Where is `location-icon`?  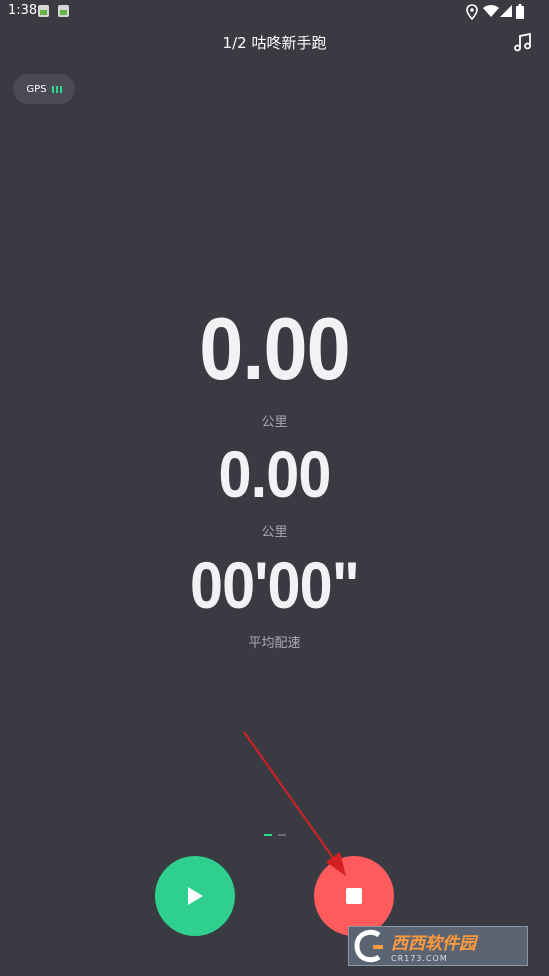
location-icon is located at coordinates (472, 12).